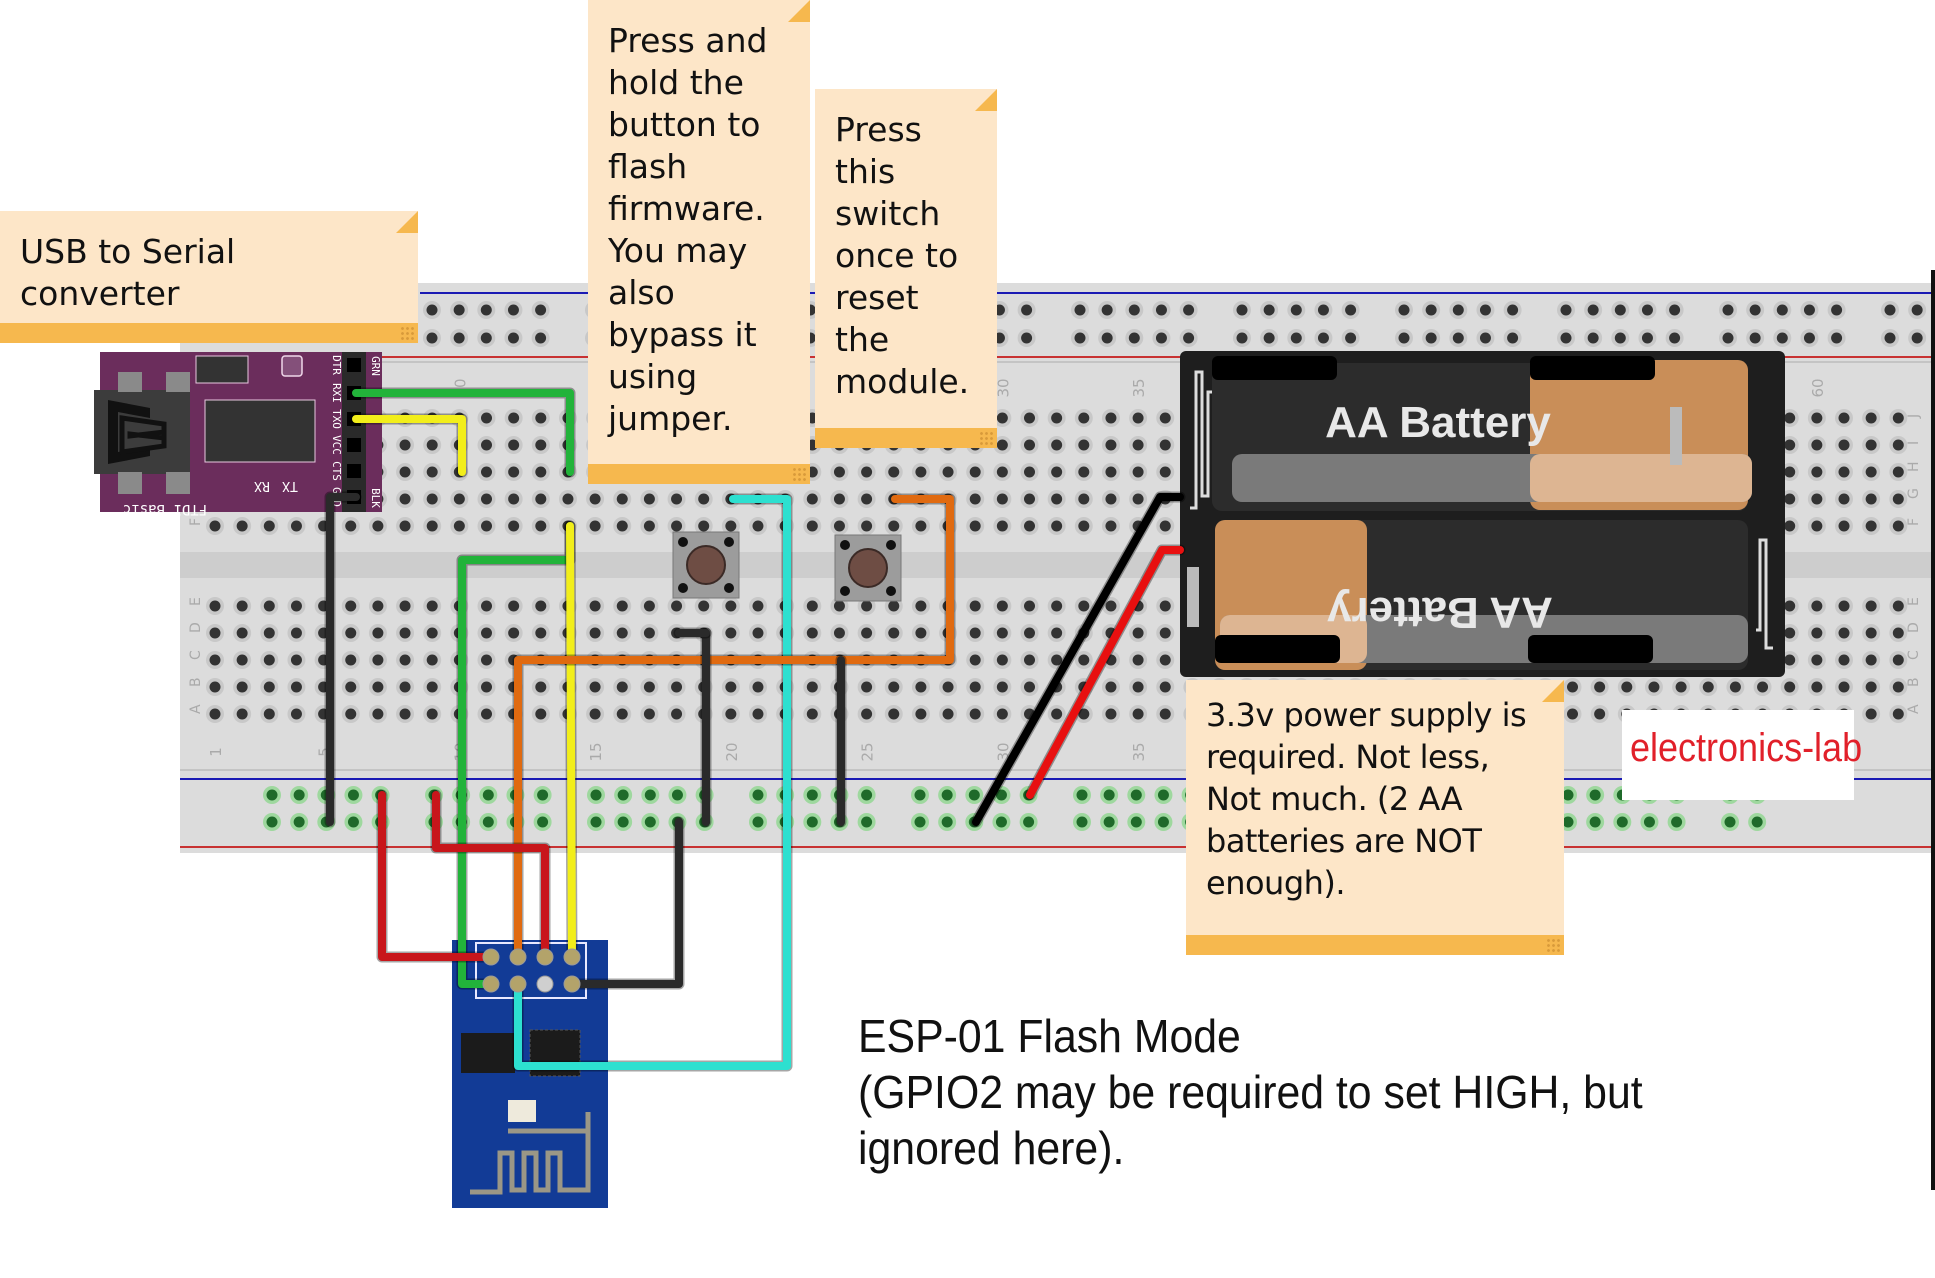 This screenshot has width=1935, height=1278. Describe the element at coordinates (336, 365) in the screenshot. I see `ftdi-pin-label: DTR` at that location.